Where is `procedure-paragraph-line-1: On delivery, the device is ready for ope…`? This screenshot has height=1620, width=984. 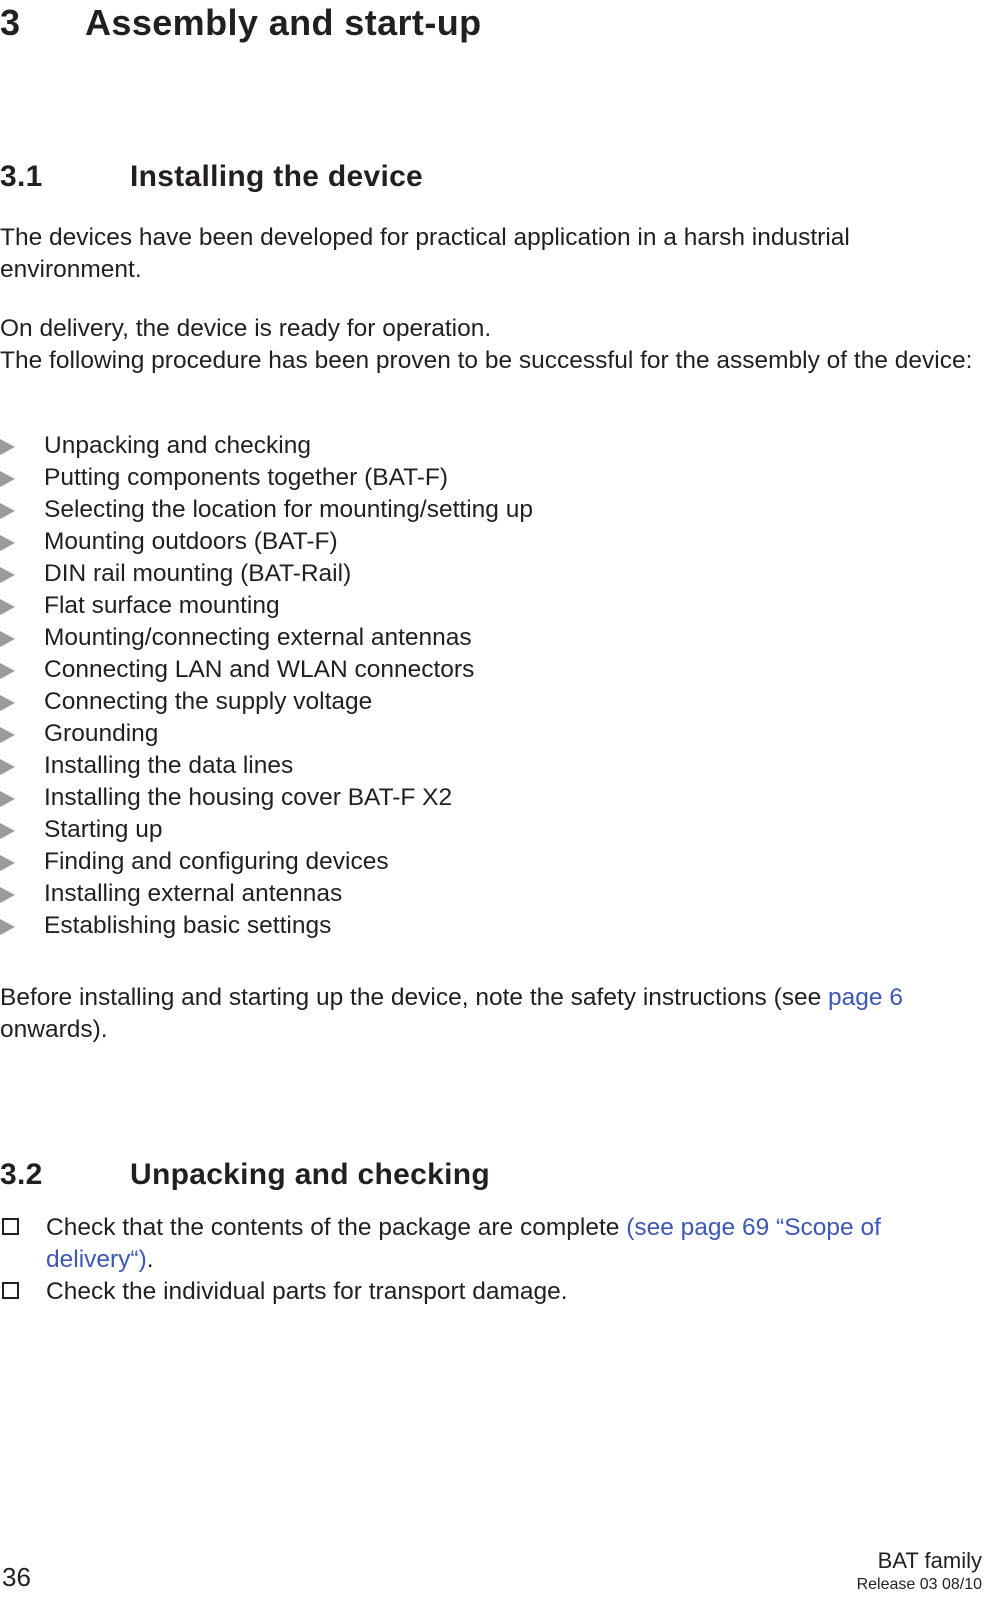 procedure-paragraph-line-1: On delivery, the device is ready for ope… is located at coordinates (246, 328).